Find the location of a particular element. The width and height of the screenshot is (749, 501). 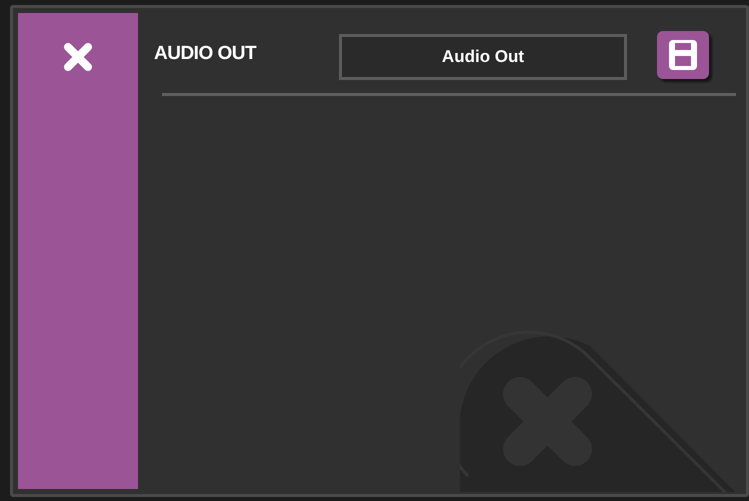

panel-title: AUDIO OUT is located at coordinates (206, 54).